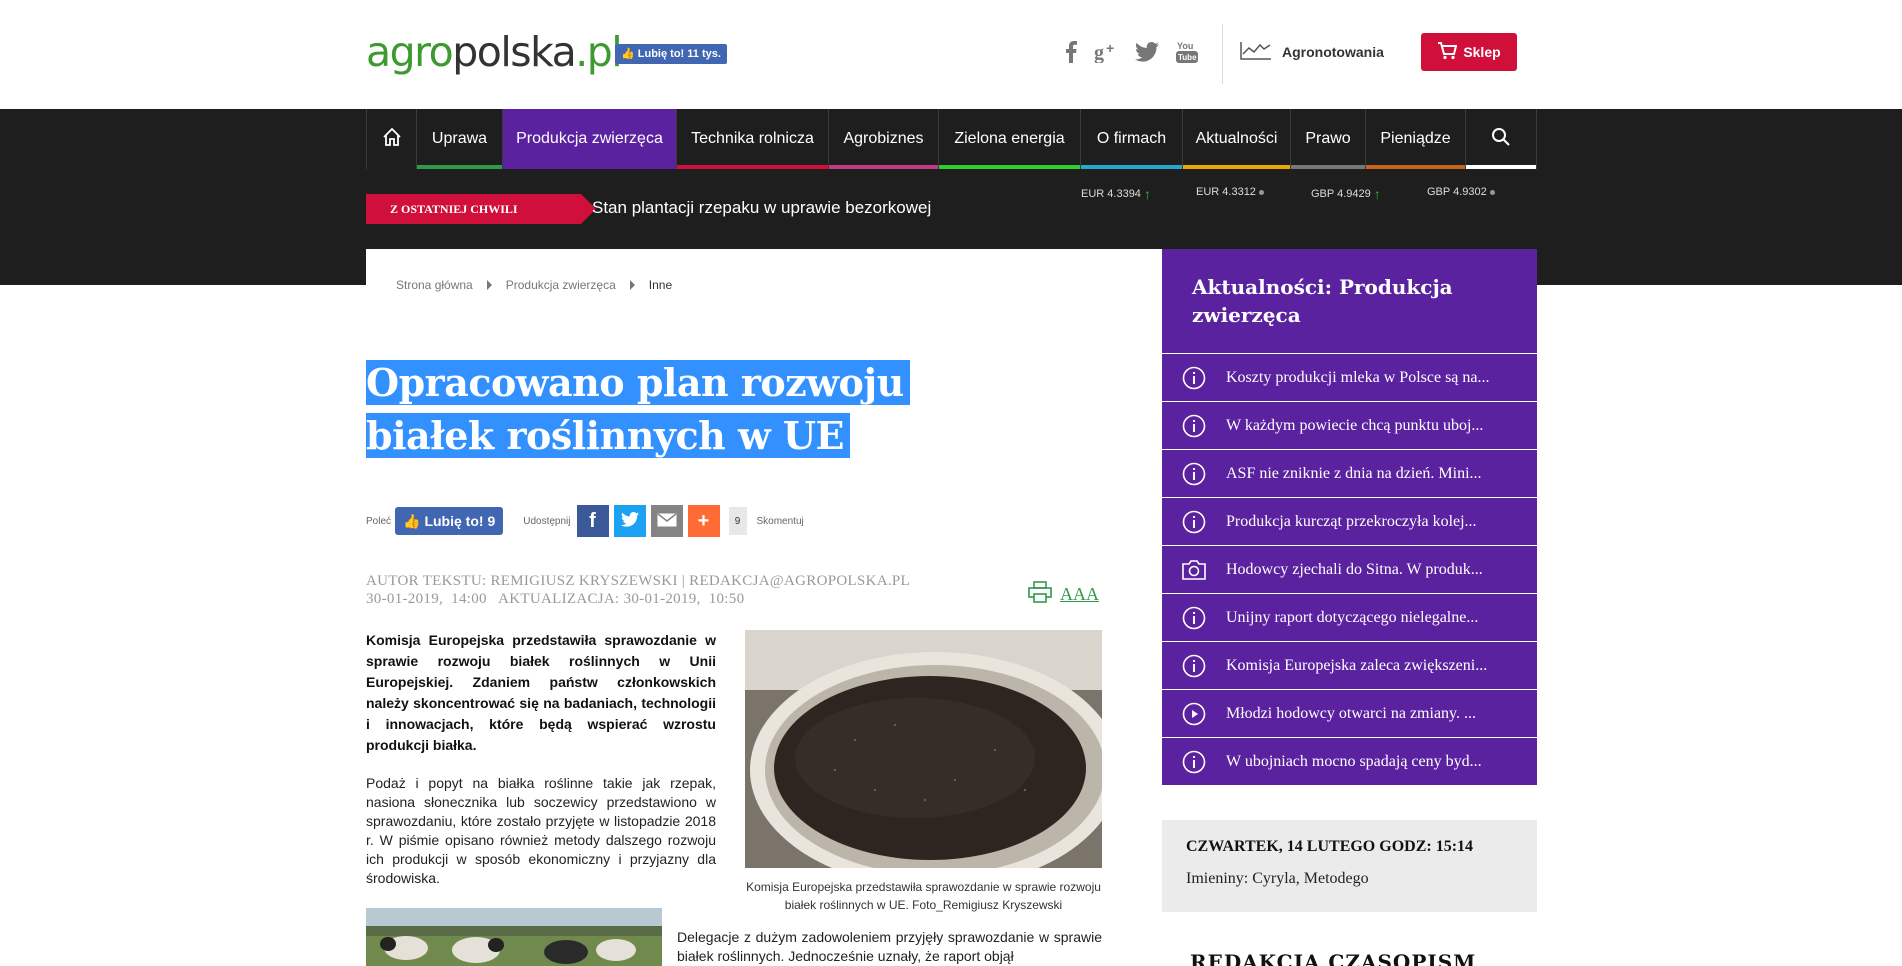  What do you see at coordinates (514, 52) in the screenshot?
I see `logo-polska: polska` at bounding box center [514, 52].